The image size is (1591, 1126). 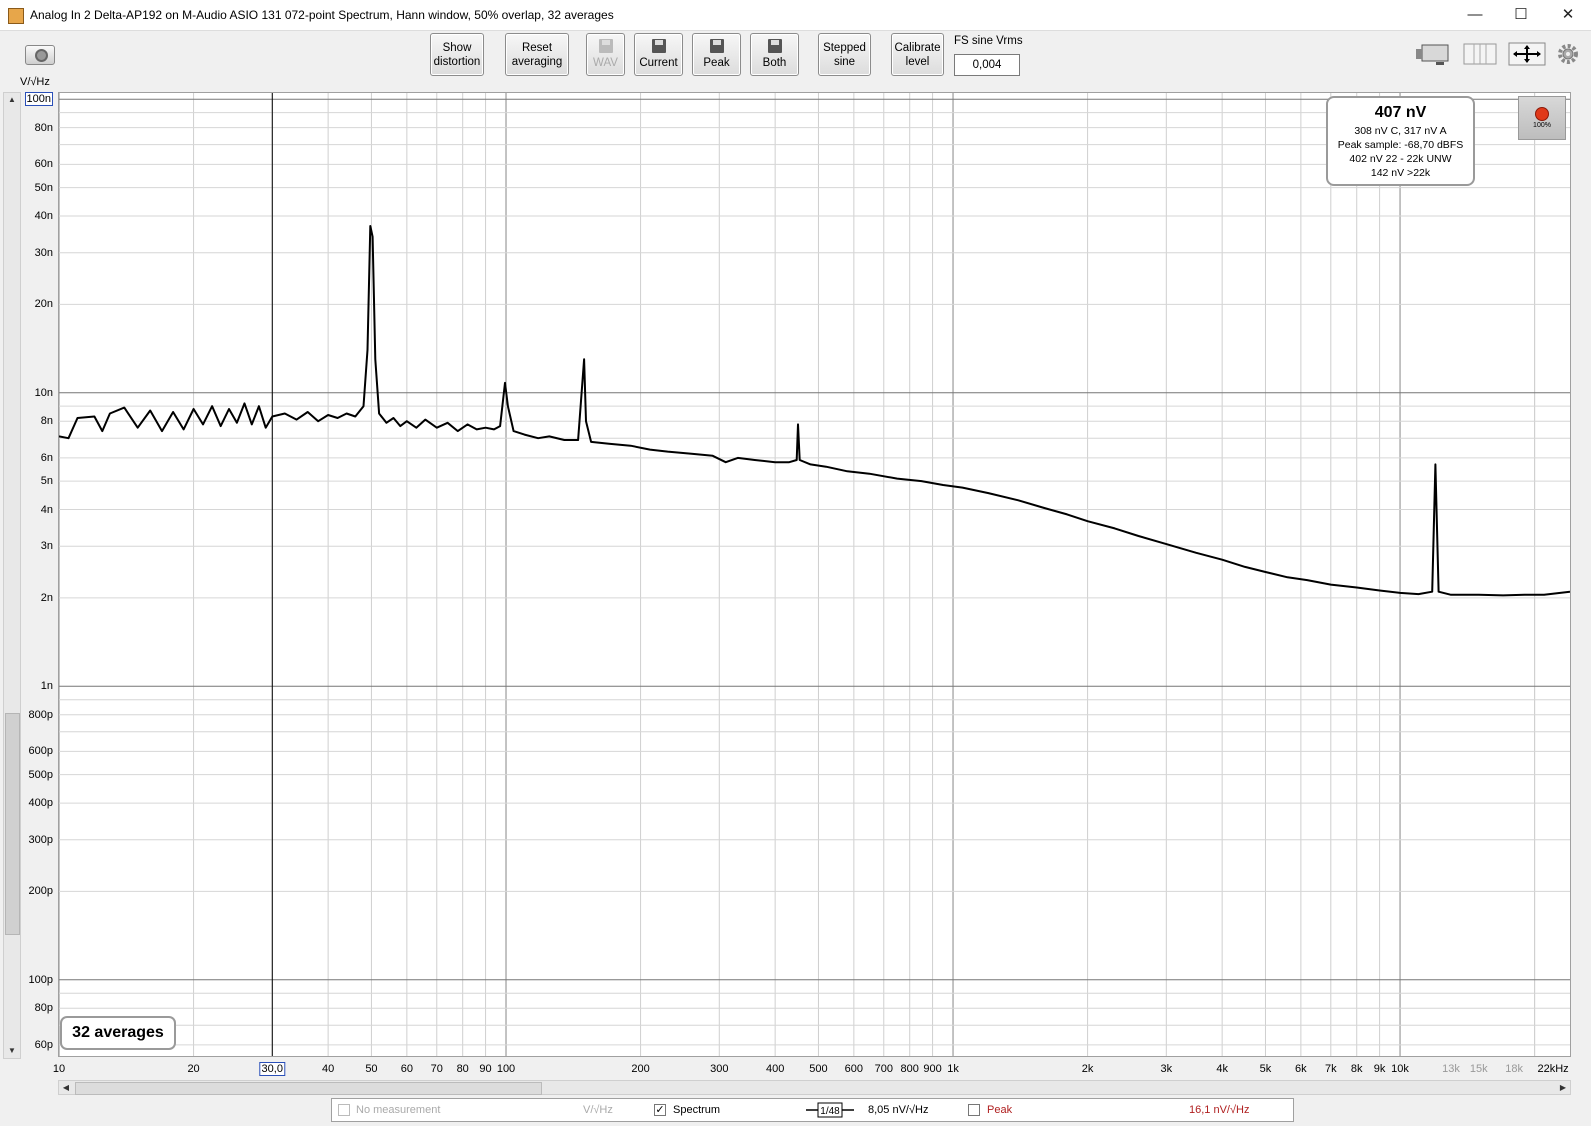 I want to click on horizontal-scrollbar: ◀ ▶, so click(x=814, y=1087).